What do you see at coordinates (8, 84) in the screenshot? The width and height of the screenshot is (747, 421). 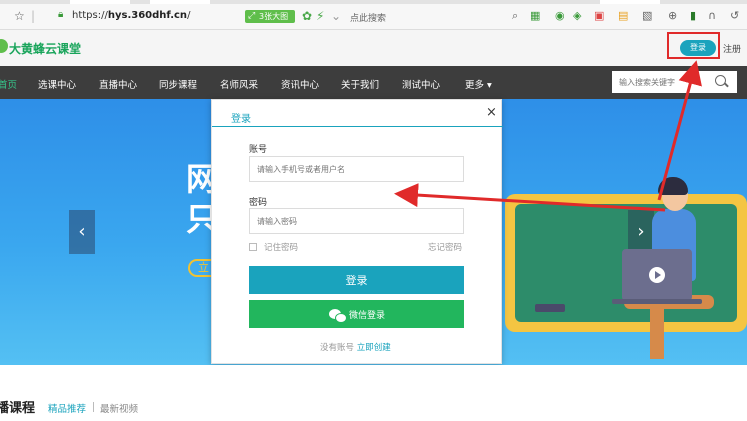 I see `nav-item-home: 首页` at bounding box center [8, 84].